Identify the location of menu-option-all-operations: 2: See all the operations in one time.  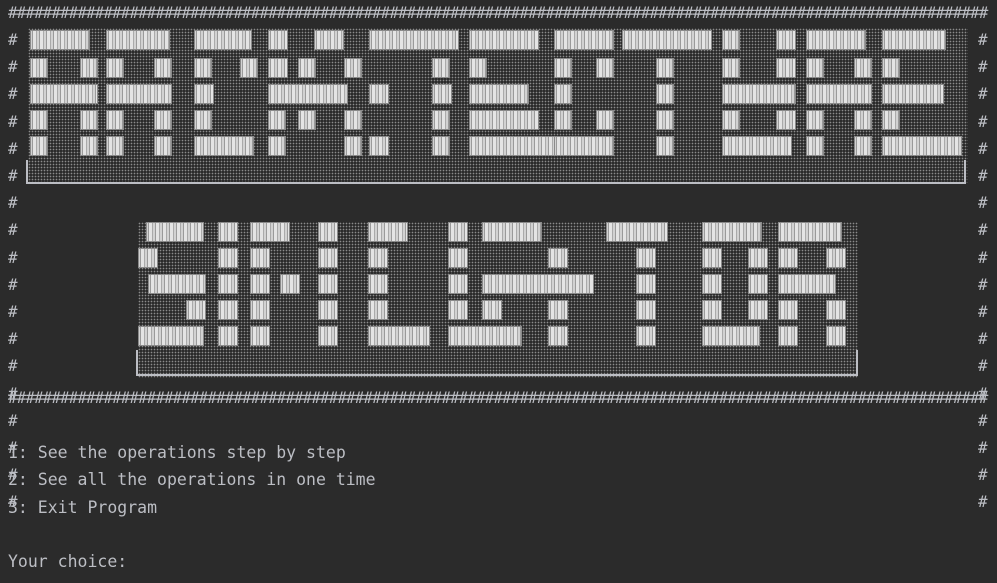
(192, 479).